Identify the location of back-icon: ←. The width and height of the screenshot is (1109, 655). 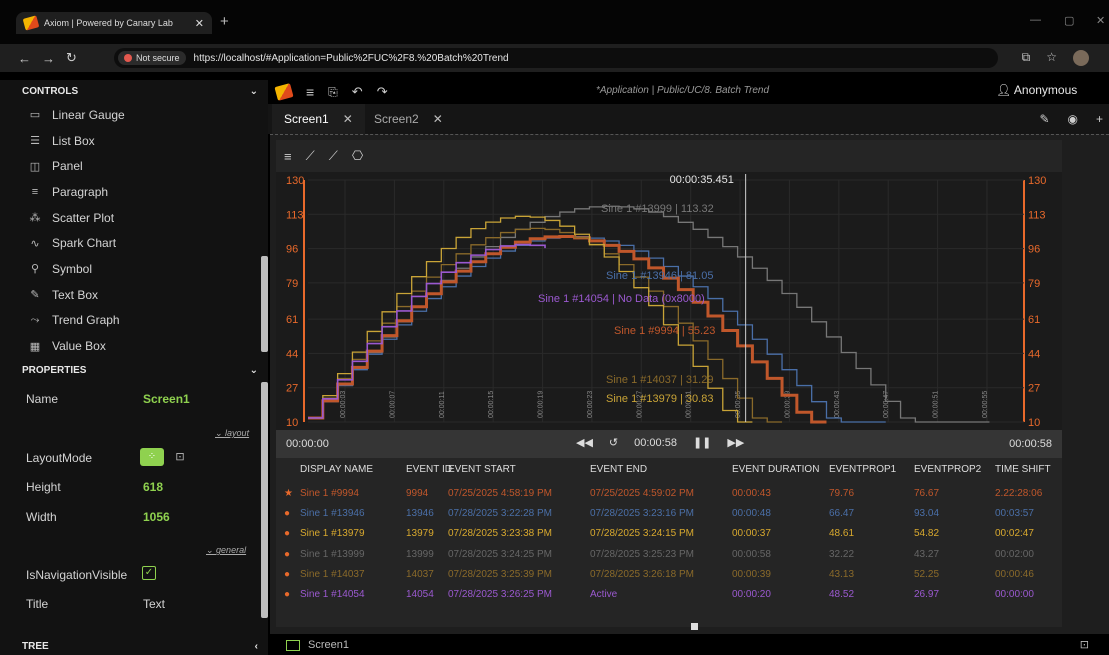
(30, 58).